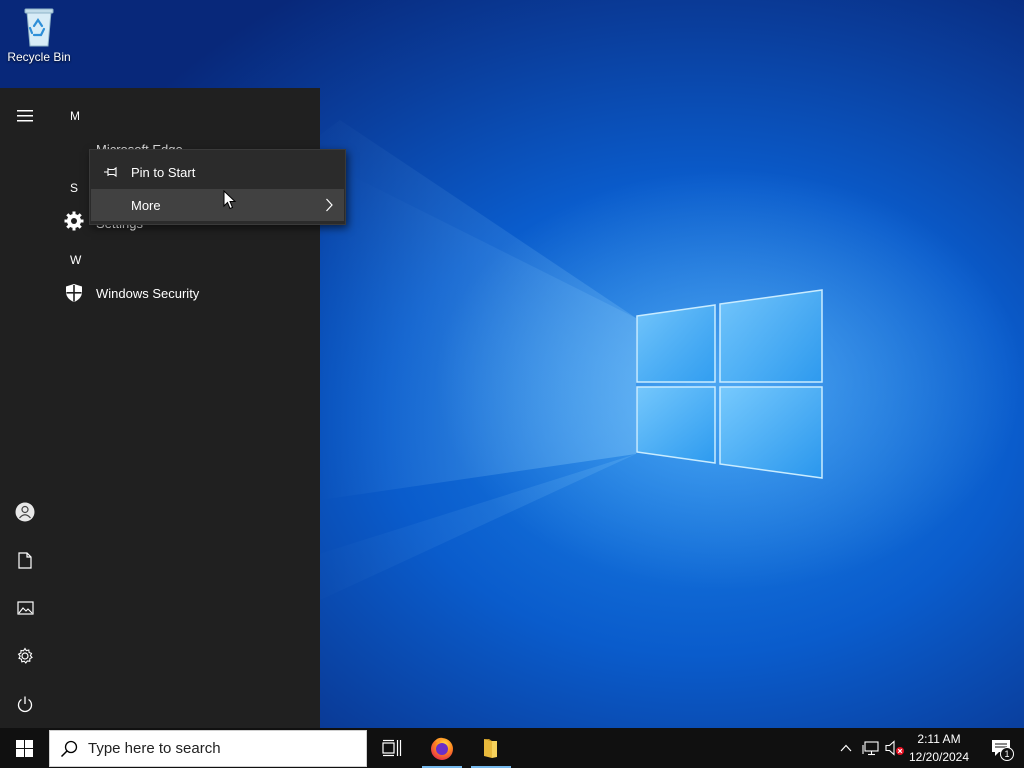  I want to click on desktop-icon-label: Recycle Bin, so click(39, 57).